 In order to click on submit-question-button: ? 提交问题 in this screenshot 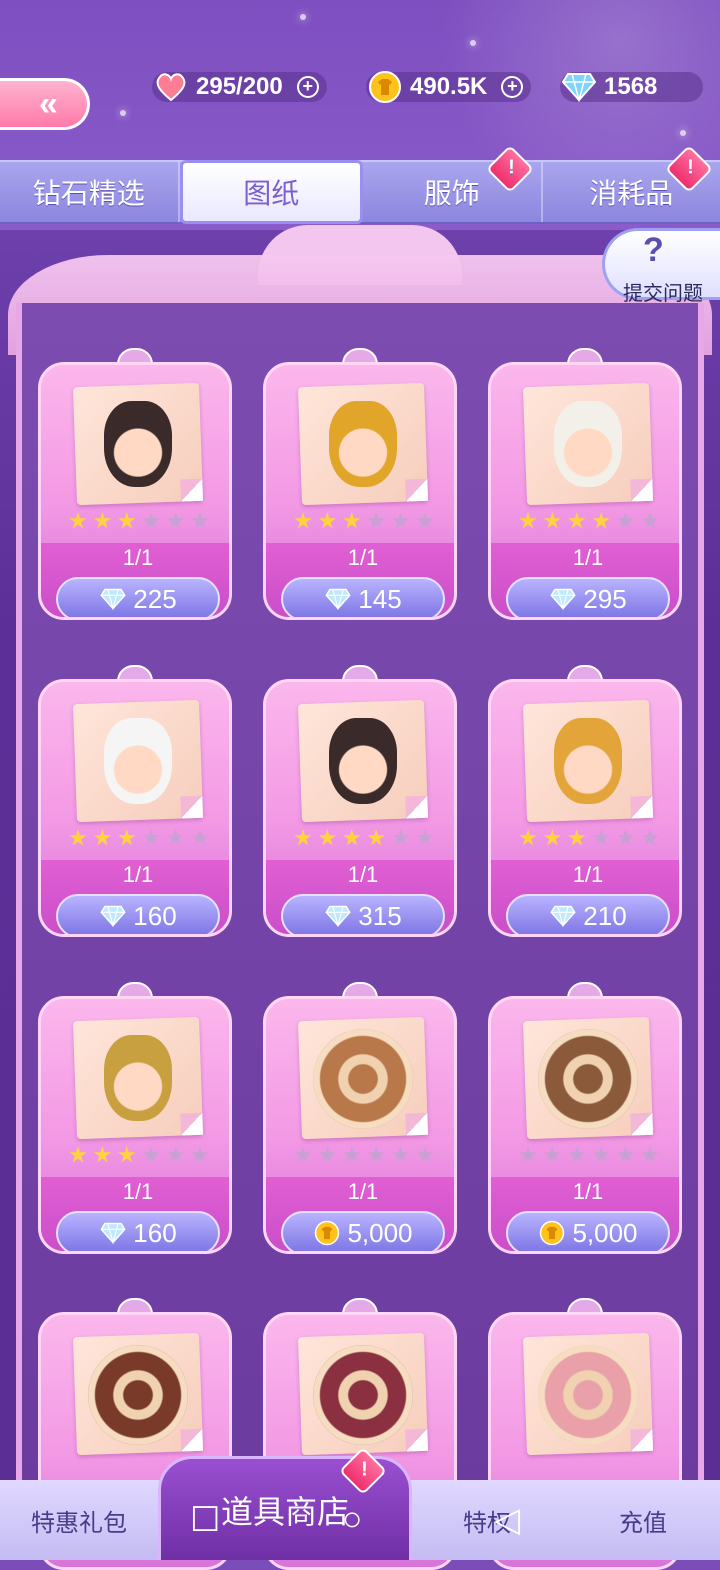, I will do `click(661, 264)`.